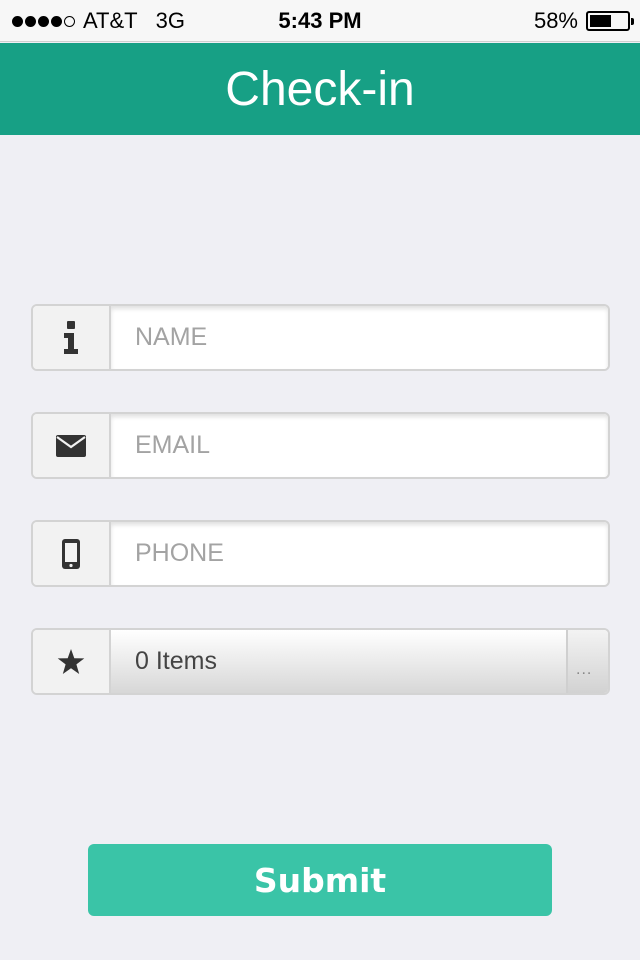 This screenshot has height=960, width=640. I want to click on status-bar: AT&T 3G 5:43 PM 58%, so click(320, 21).